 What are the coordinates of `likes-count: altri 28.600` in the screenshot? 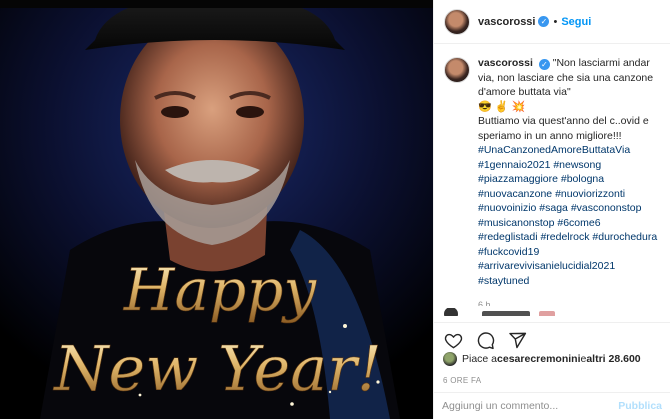 It's located at (613, 359).